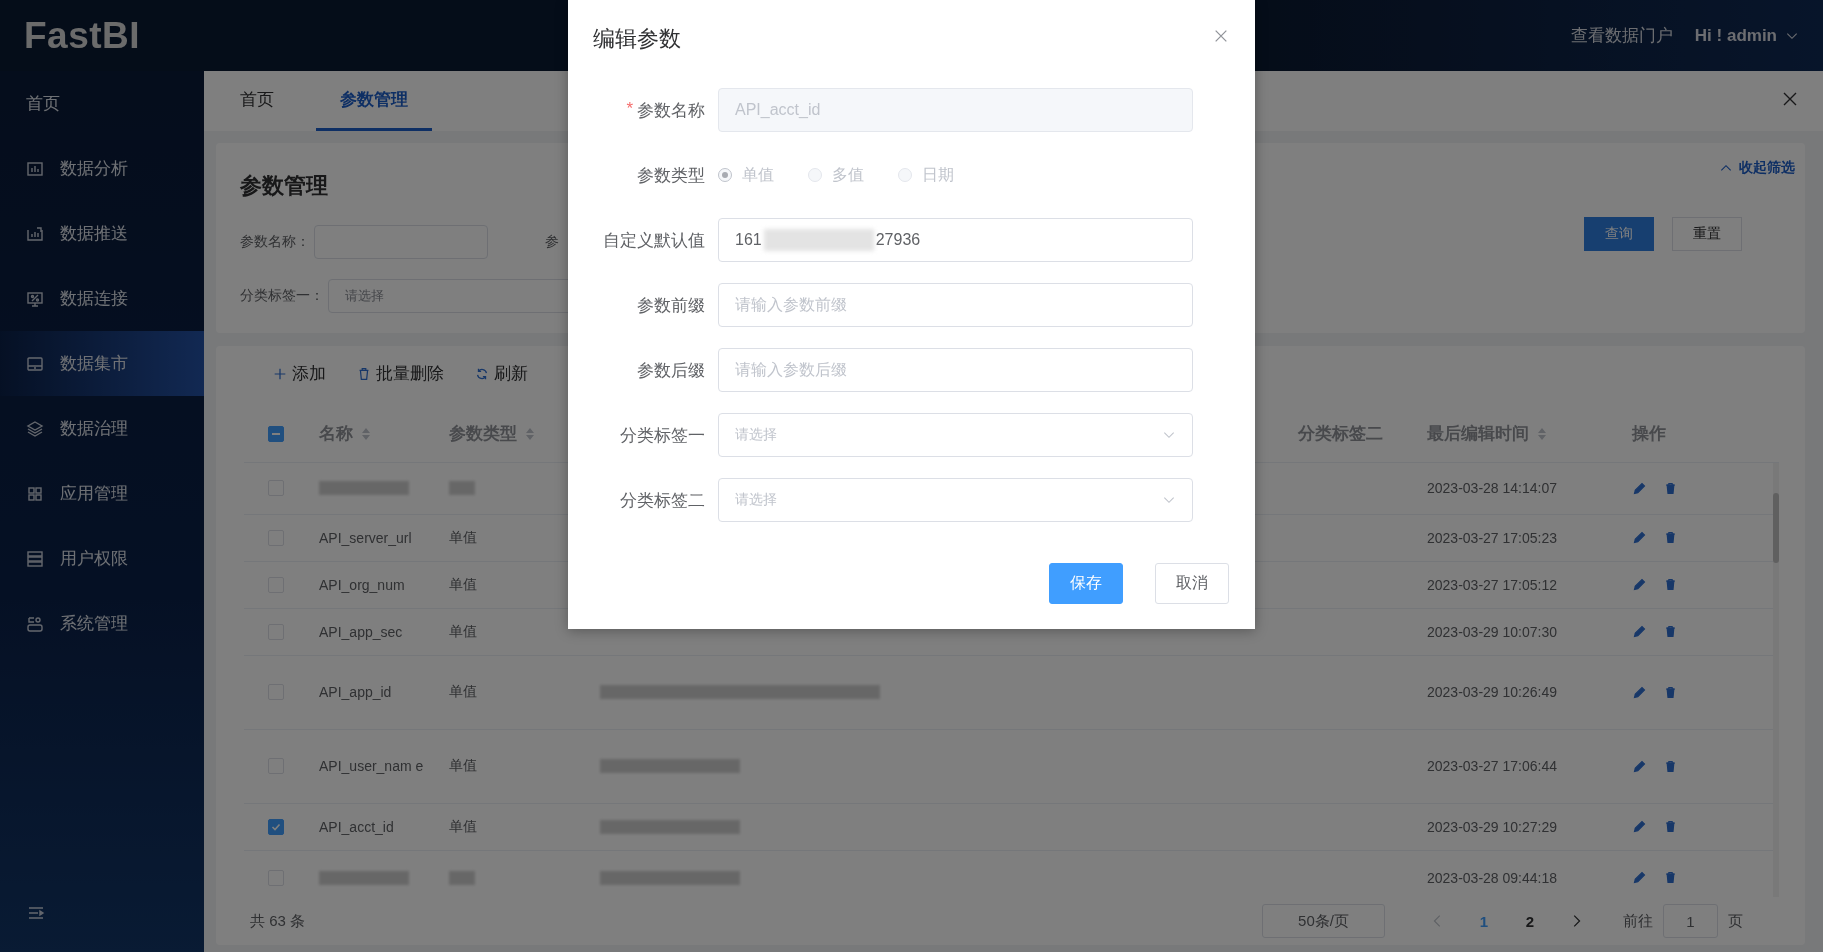 The width and height of the screenshot is (1823, 952). What do you see at coordinates (400, 374) in the screenshot?
I see `toolbar-button: 批量删除` at bounding box center [400, 374].